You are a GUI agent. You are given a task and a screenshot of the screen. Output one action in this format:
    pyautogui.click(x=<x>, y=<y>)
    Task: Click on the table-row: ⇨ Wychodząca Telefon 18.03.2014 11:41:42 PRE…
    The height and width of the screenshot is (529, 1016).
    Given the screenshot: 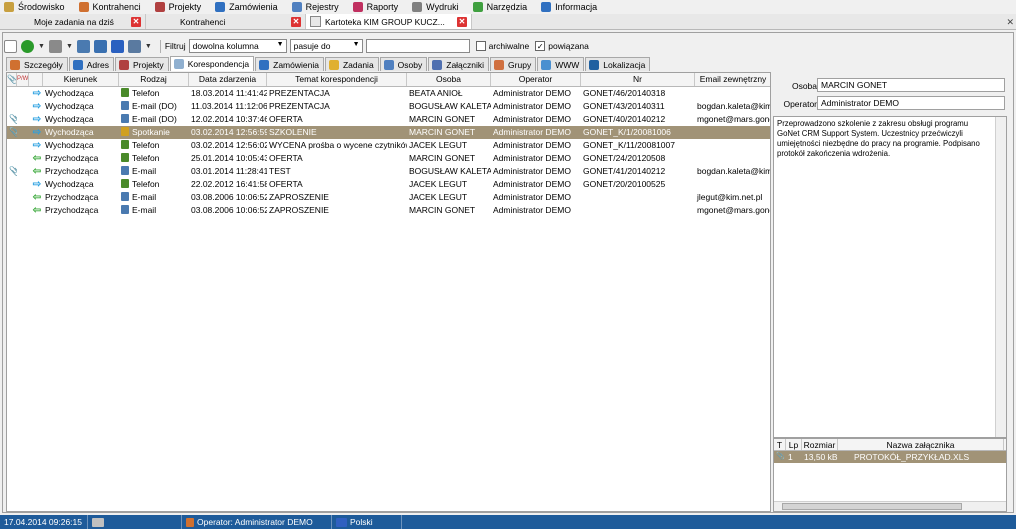 What is the action you would take?
    pyautogui.click(x=388, y=93)
    